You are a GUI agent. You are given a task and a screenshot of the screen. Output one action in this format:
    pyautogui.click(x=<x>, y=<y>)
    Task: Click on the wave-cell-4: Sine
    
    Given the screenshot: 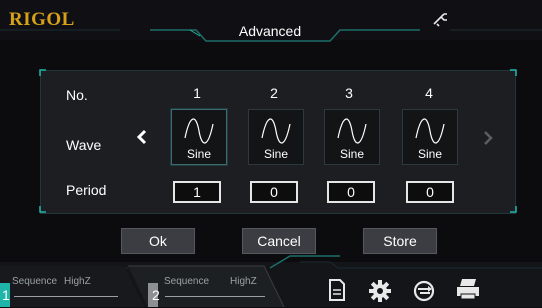 What is the action you would take?
    pyautogui.click(x=430, y=137)
    